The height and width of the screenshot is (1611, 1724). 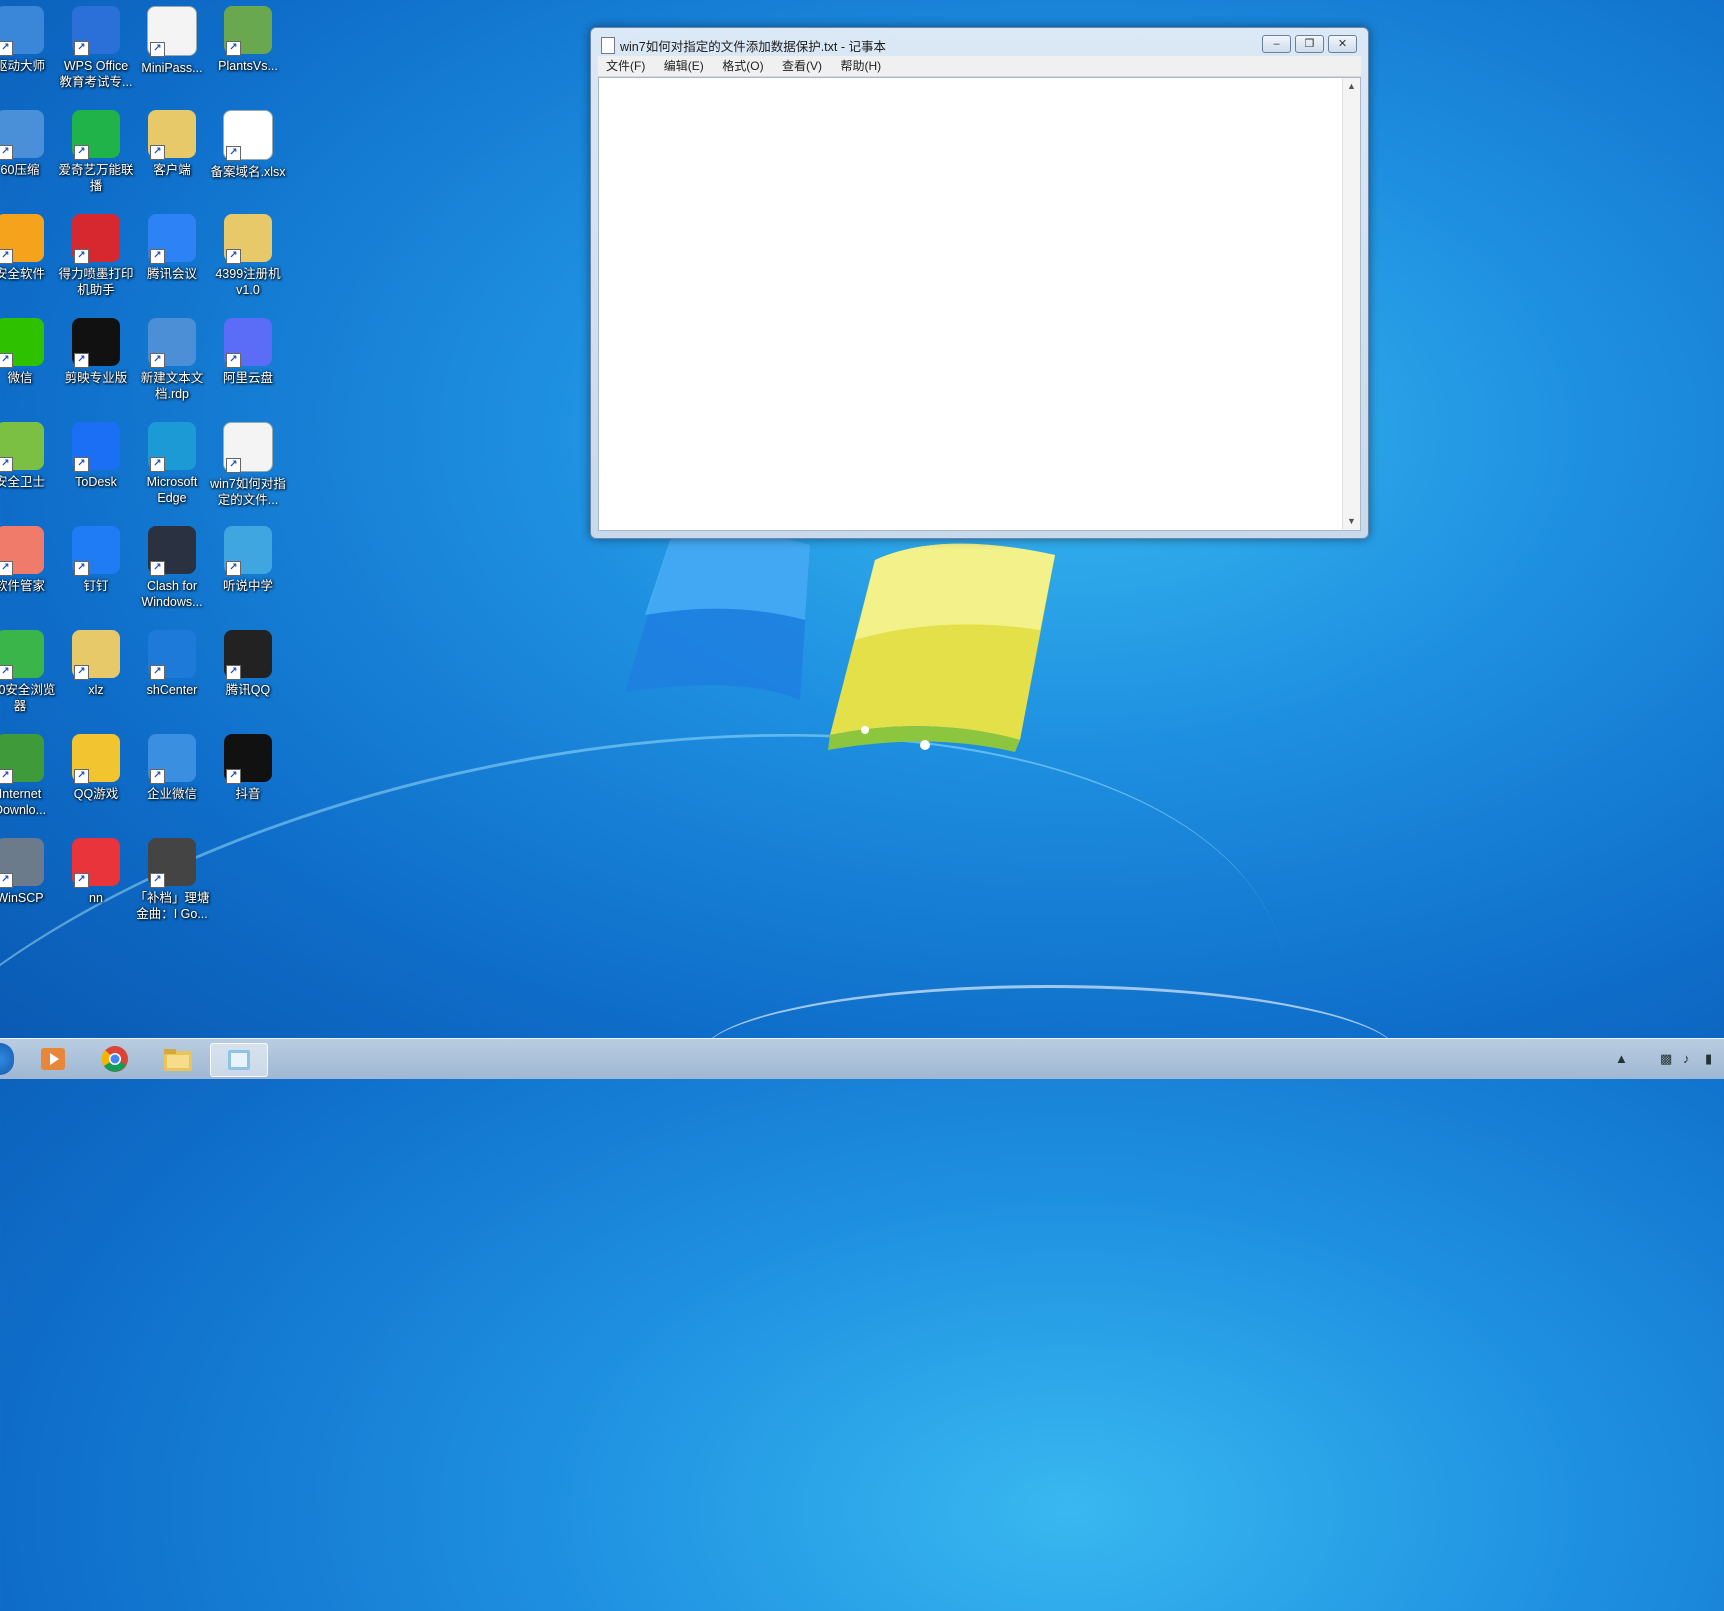 I want to click on title-bar: win7如何对指定的文件添加数据保护.txt - 记事本 – ❐ ✕, so click(x=979, y=43).